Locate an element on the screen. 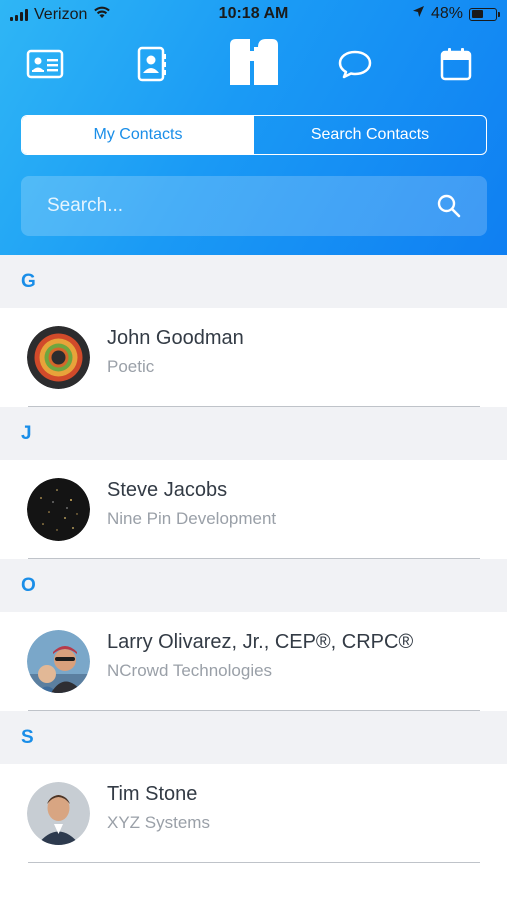  contact-name: Steve Jacobs is located at coordinates (167, 490).